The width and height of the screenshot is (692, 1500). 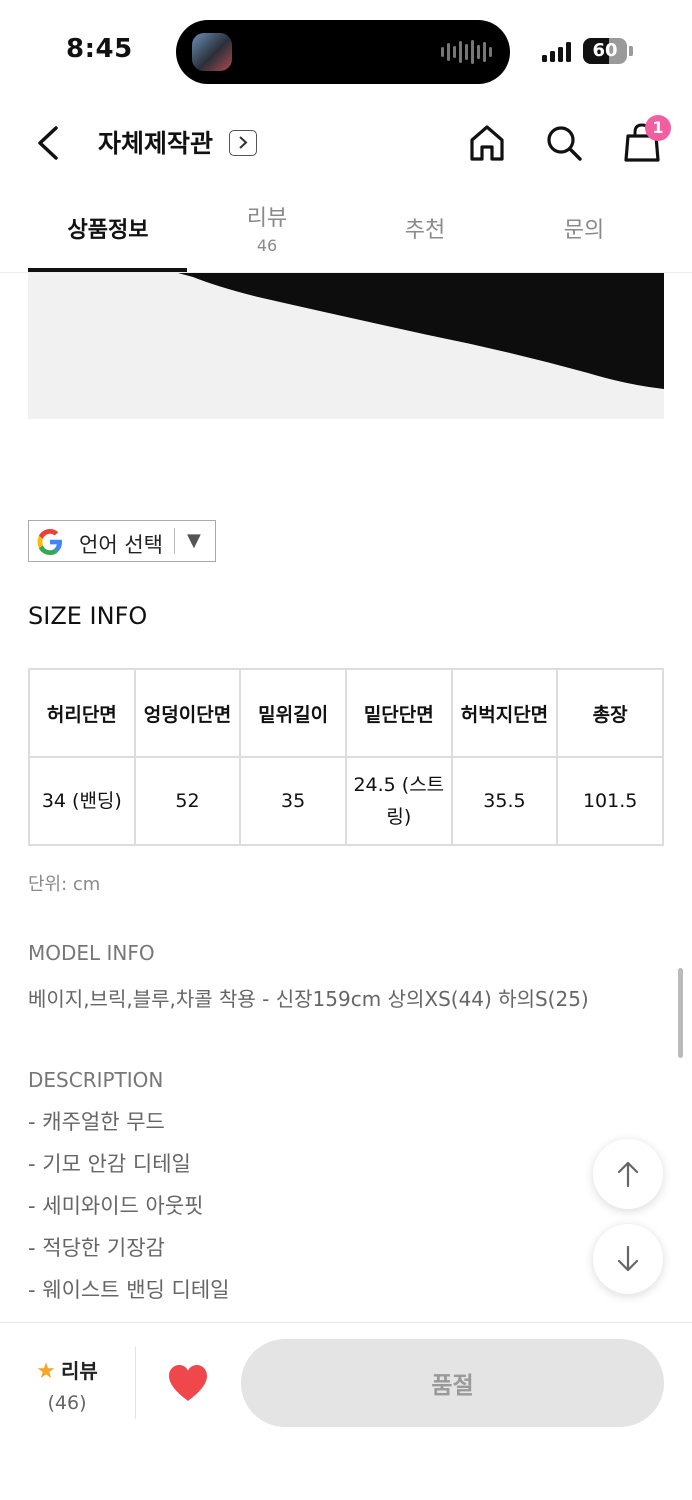 I want to click on table-header-cell: 허벅지단면, so click(x=504, y=713).